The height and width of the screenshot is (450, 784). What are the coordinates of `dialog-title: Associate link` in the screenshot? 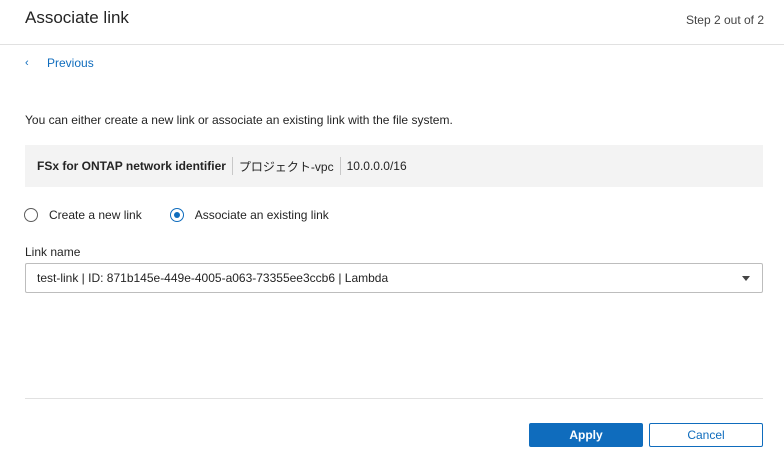 It's located at (77, 17).